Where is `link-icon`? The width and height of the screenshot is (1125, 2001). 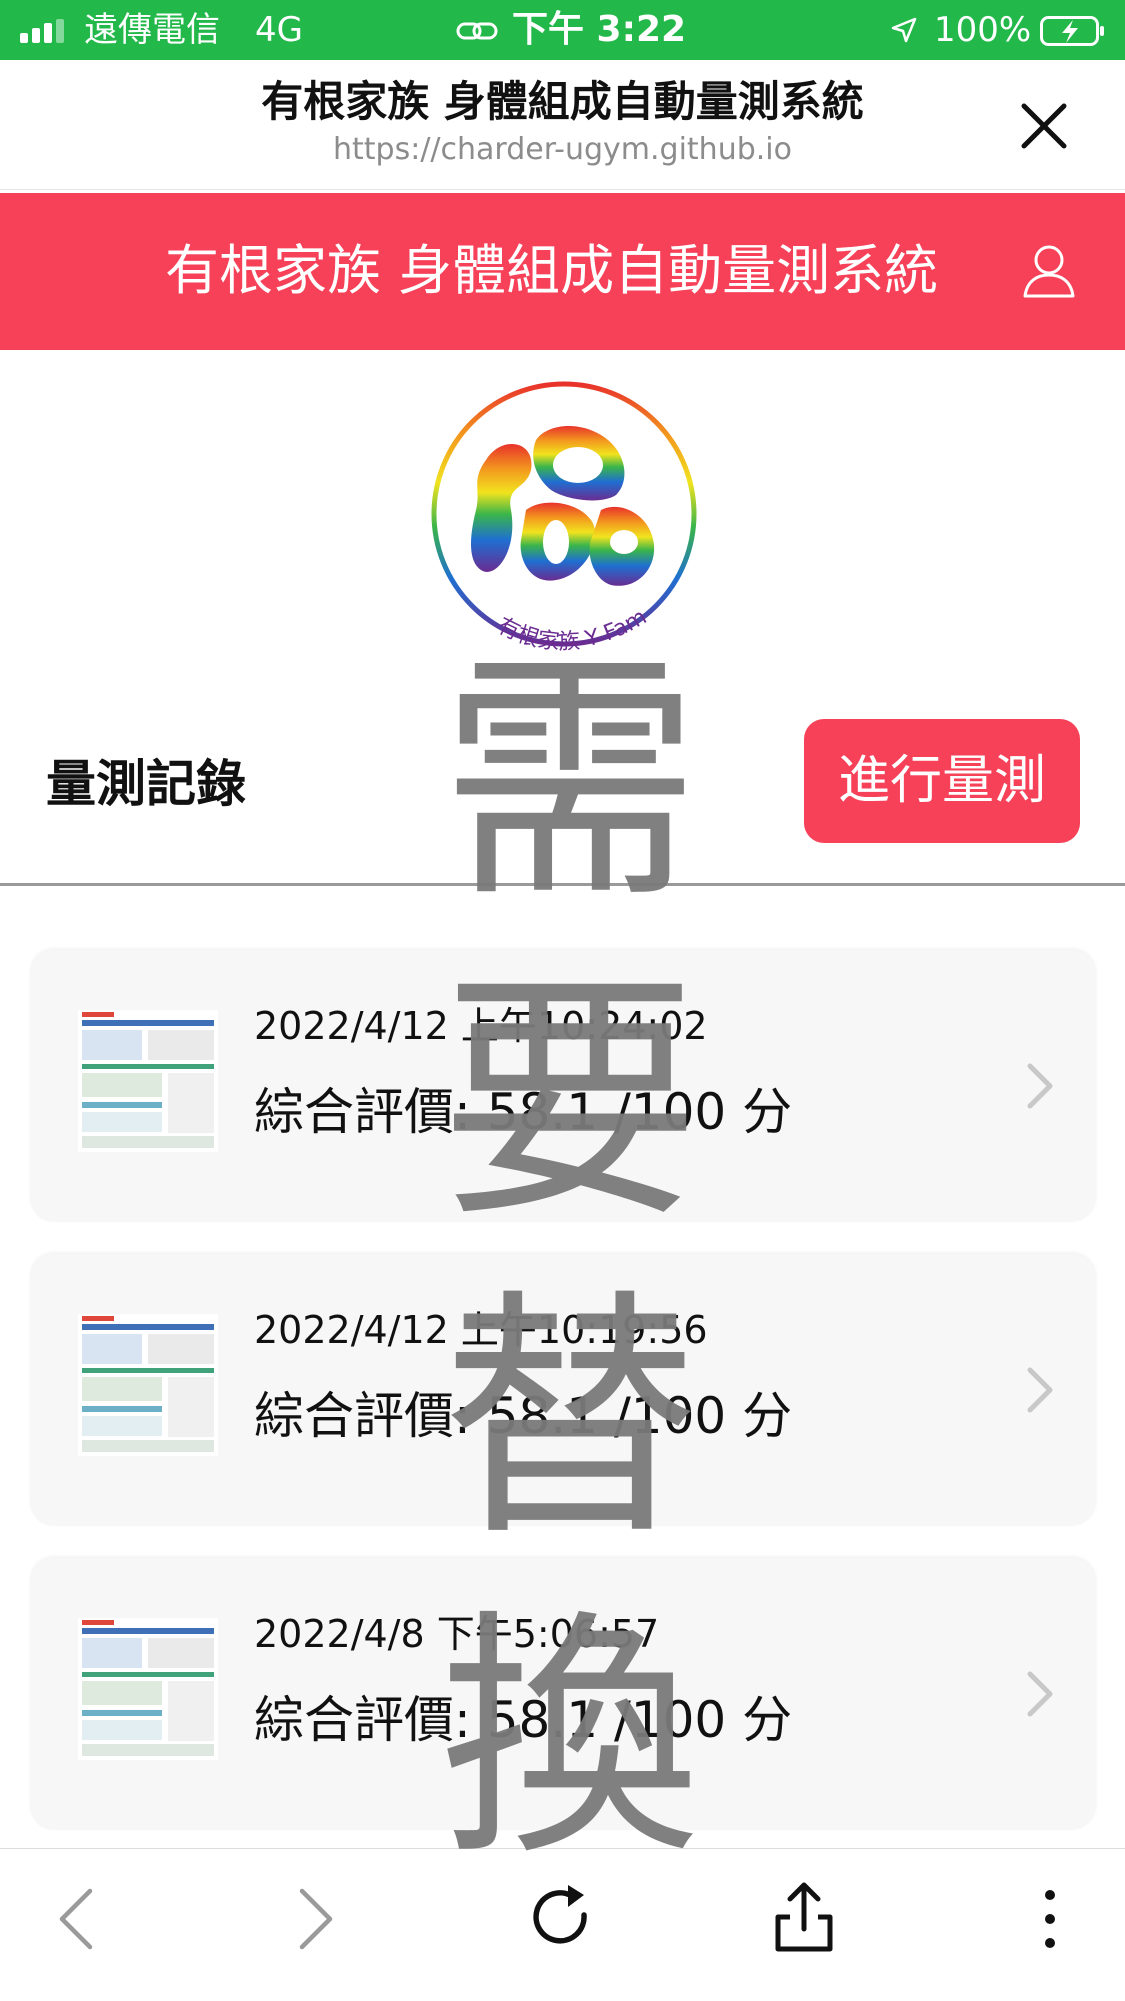
link-icon is located at coordinates (477, 31).